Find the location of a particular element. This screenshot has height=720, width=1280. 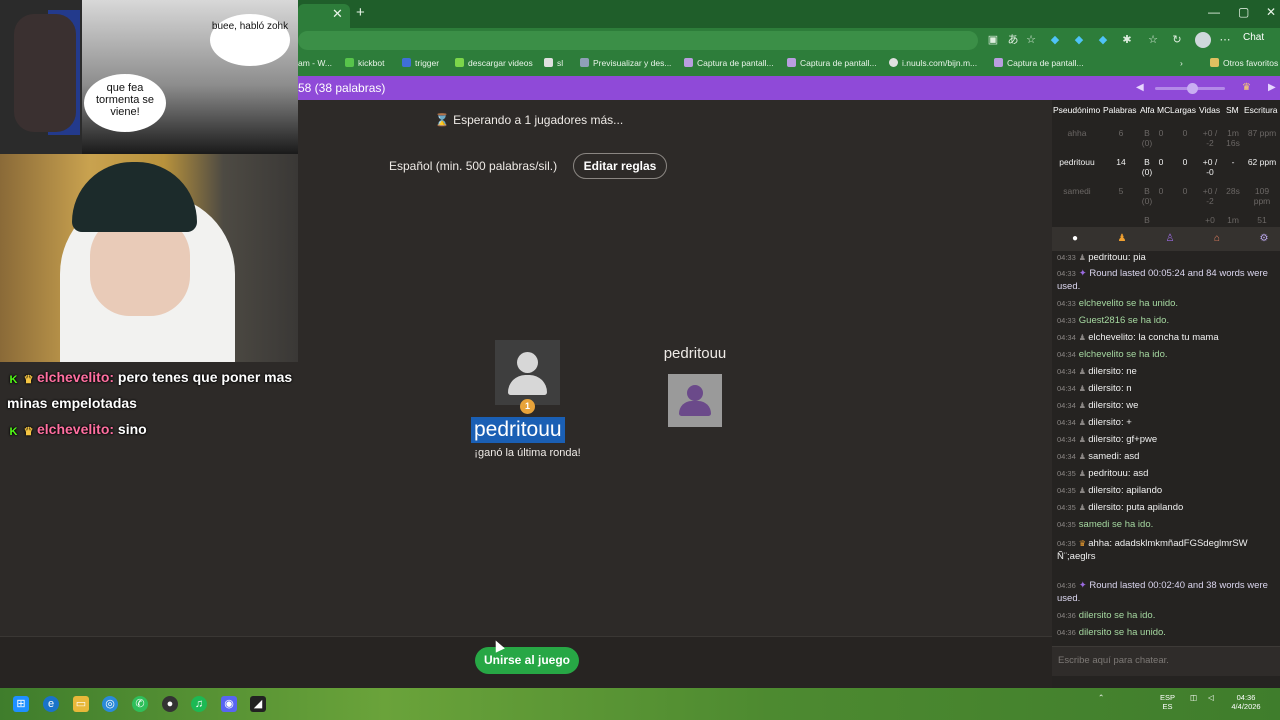

language-indicator: ESP ES is located at coordinates (1167, 702).